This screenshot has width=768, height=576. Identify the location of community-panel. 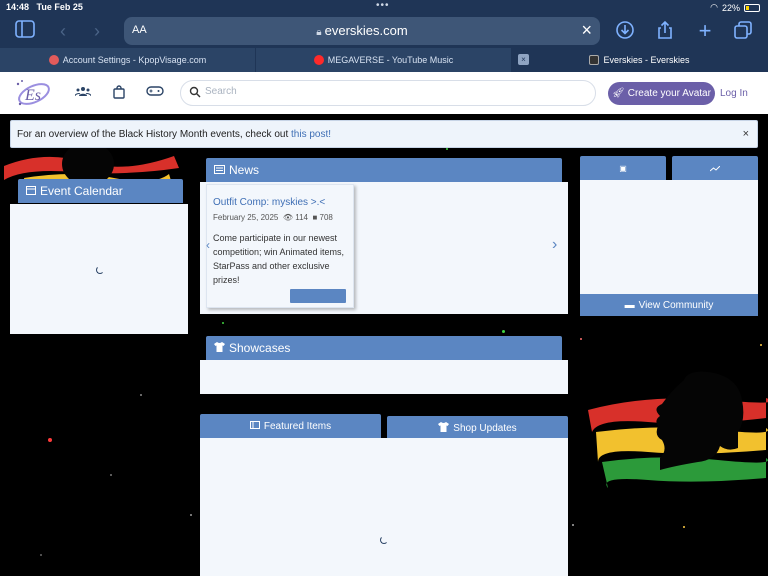
(669, 237).